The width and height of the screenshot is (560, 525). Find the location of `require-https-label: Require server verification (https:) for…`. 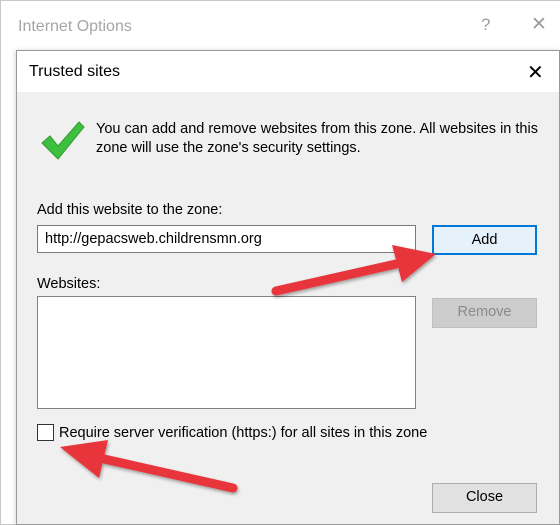

require-https-label: Require server verification (https:) for… is located at coordinates (243, 433).